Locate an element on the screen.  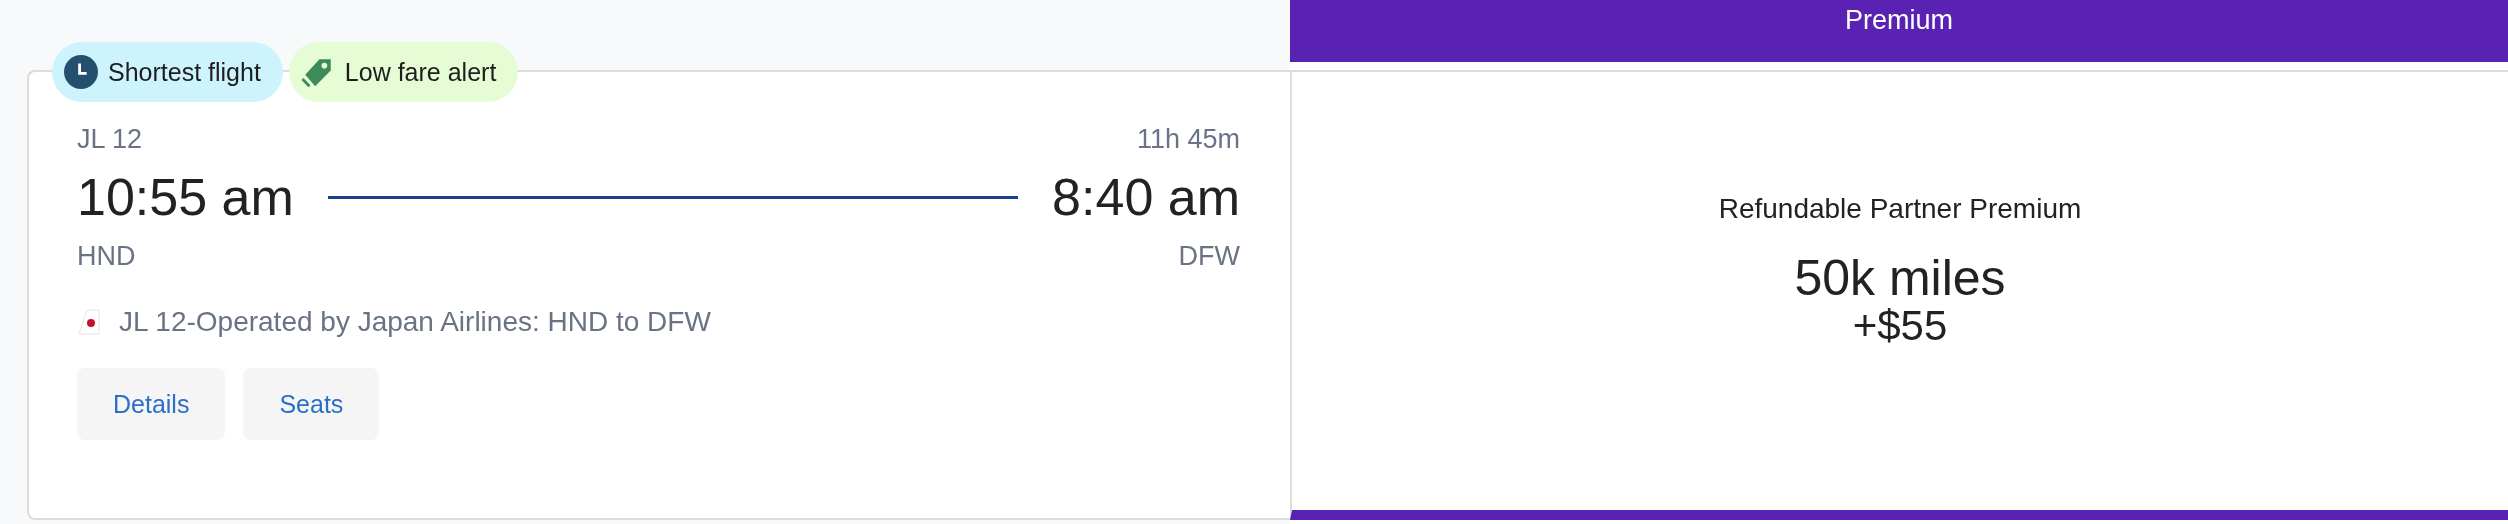
operated-by-text: JL 12-Operated by Japan Airlines: HND to DFW is located at coordinates (415, 322).